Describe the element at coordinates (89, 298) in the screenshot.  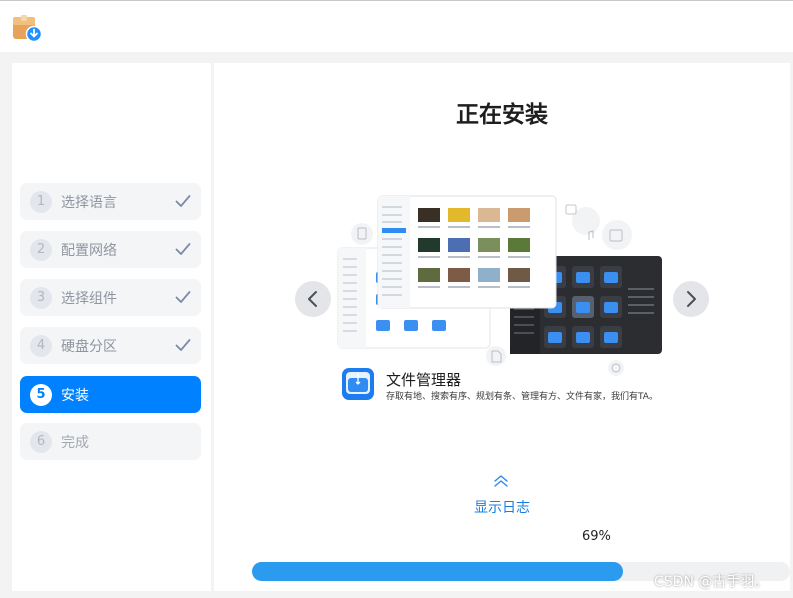
I see `step-label: 选择组件` at that location.